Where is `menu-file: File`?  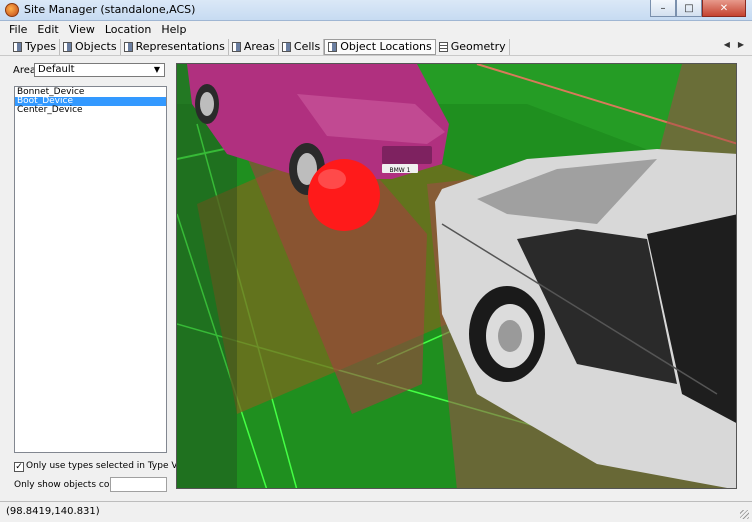 menu-file: File is located at coordinates (18, 29).